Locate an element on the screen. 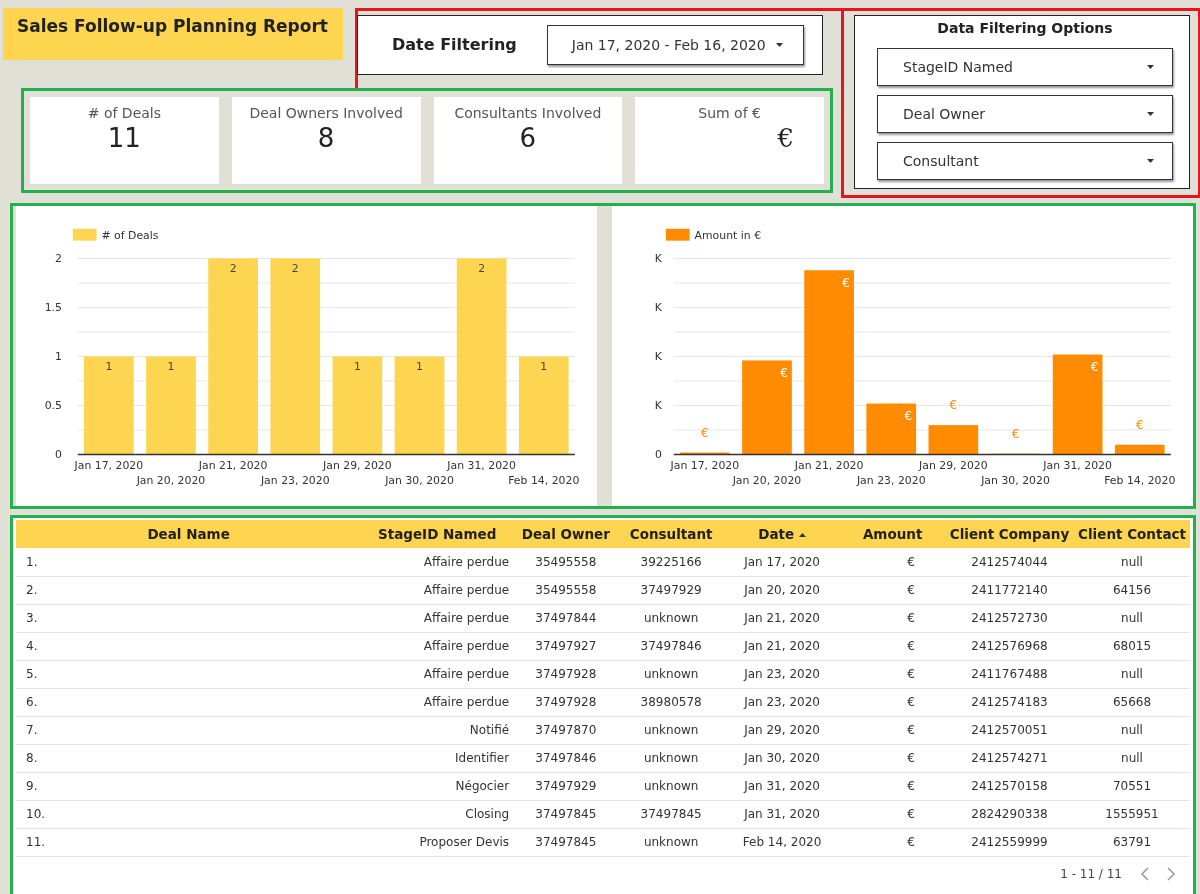 The width and height of the screenshot is (1200, 894). table-cell: 2412570158 is located at coordinates (1009, 786).